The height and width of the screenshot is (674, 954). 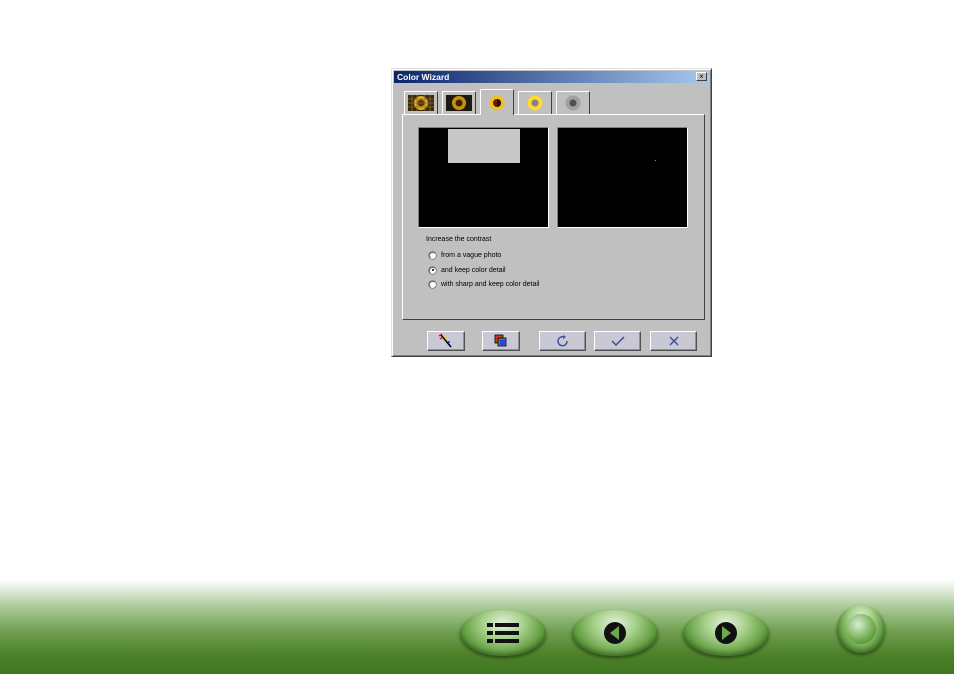 I want to click on ok-button, so click(x=617, y=341).